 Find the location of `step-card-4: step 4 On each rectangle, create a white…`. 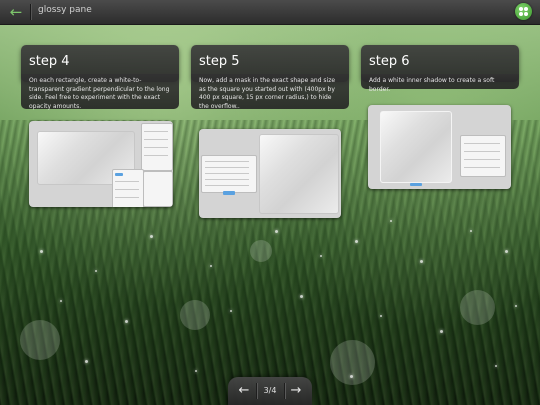

step-card-4: step 4 On each rectangle, create a white… is located at coordinates (100, 77).